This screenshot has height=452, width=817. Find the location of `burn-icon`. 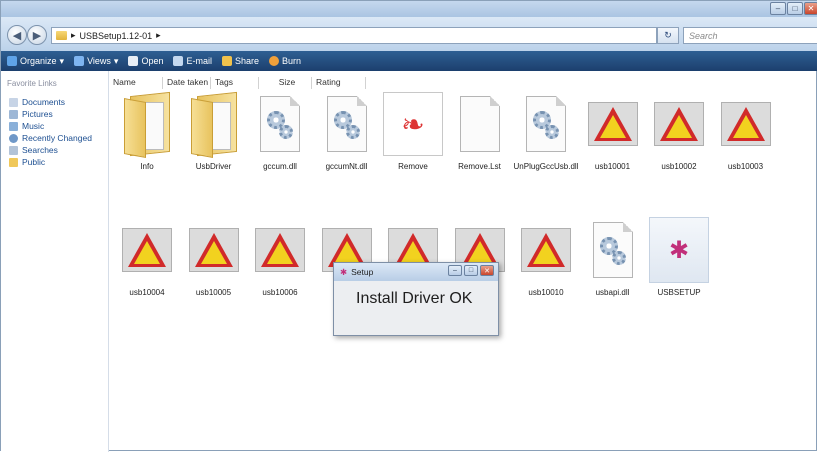

burn-icon is located at coordinates (274, 61).